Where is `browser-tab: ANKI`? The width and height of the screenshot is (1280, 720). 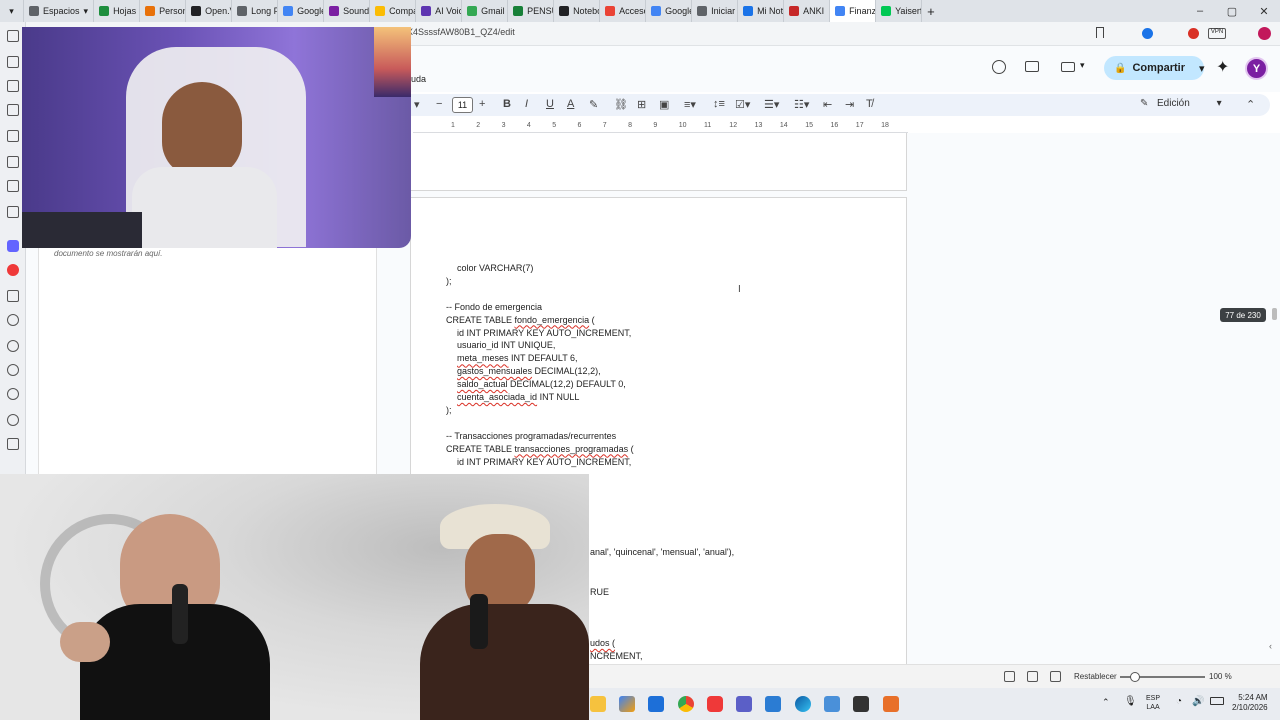 browser-tab: ANKI is located at coordinates (807, 11).